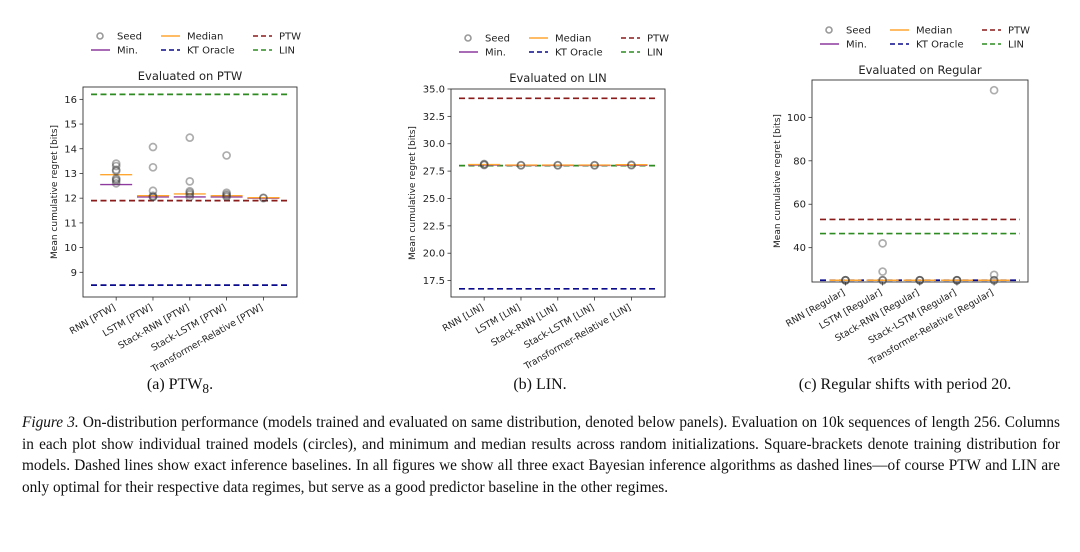 Image resolution: width=1080 pixels, height=552 pixels. What do you see at coordinates (434, 199) in the screenshot?
I see `y-tick-label: 25.0` at bounding box center [434, 199].